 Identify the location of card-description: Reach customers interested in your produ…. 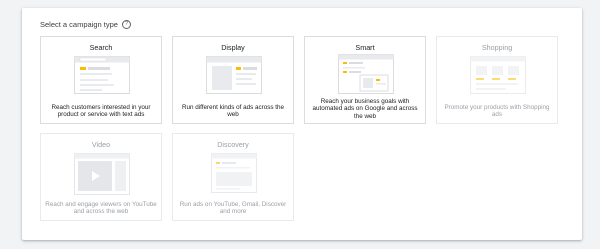
(101, 111).